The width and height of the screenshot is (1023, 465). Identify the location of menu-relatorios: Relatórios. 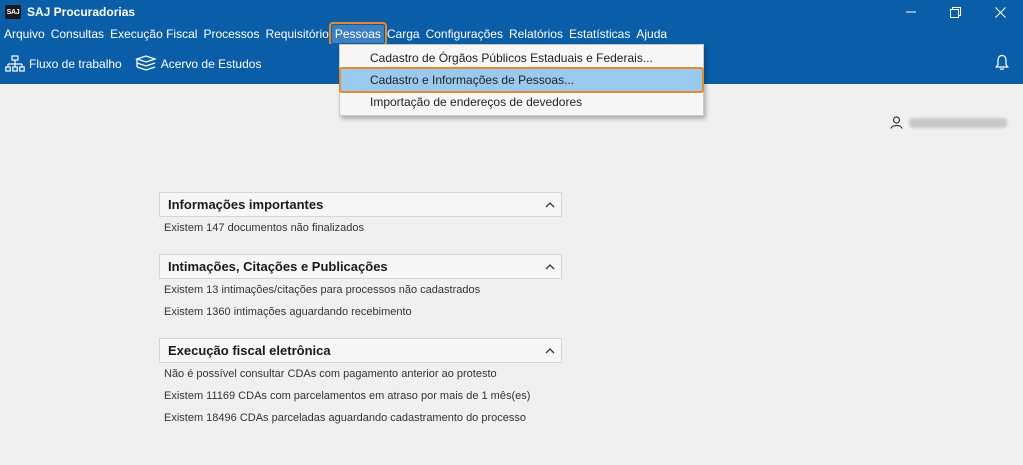
(536, 34).